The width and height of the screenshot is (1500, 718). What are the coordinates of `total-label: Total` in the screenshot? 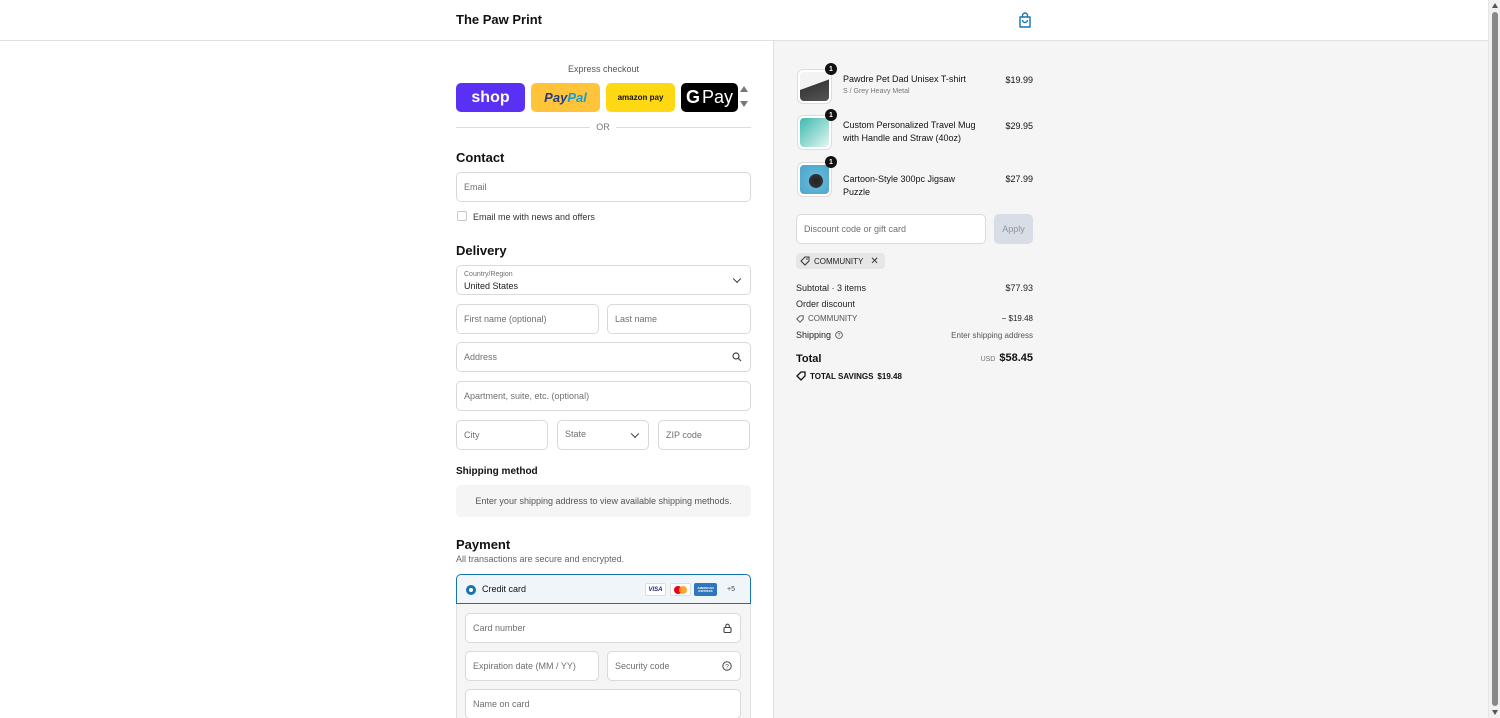 It's located at (809, 359).